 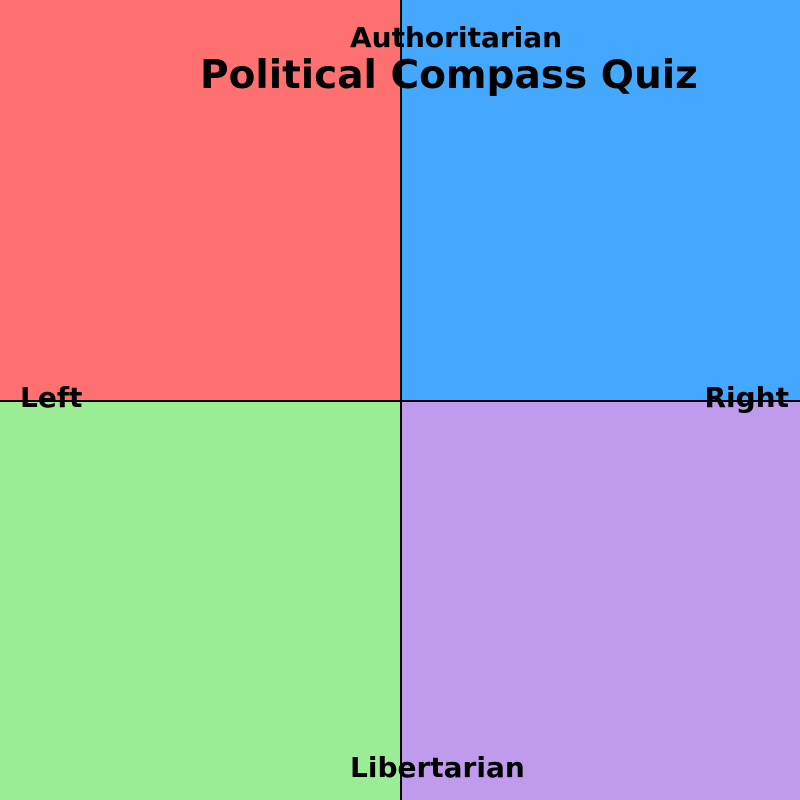 What do you see at coordinates (51, 397) in the screenshot?
I see `axis-label-left: Left` at bounding box center [51, 397].